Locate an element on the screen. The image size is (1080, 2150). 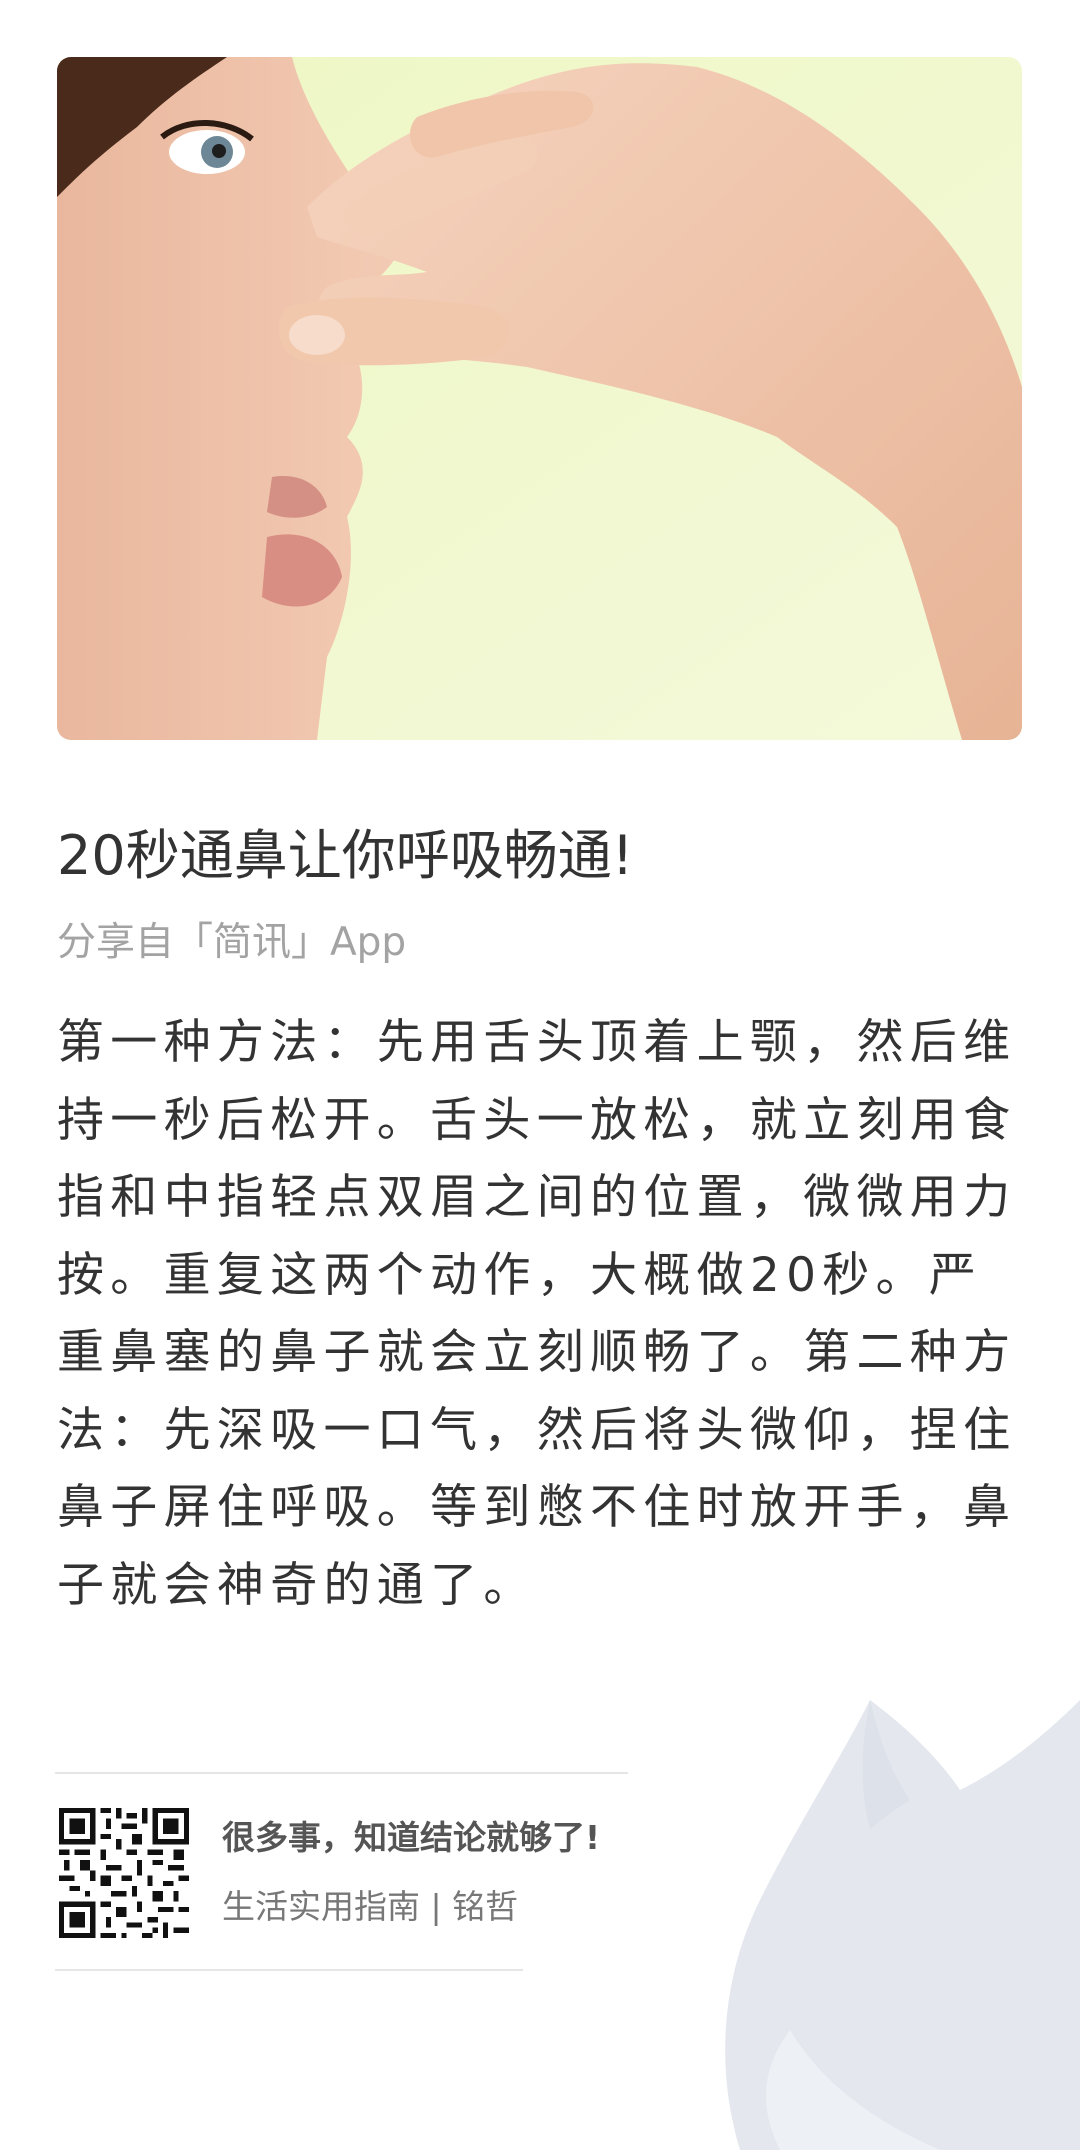
footer-slogan: 很多事，知道结论就够了! is located at coordinates (411, 1837).